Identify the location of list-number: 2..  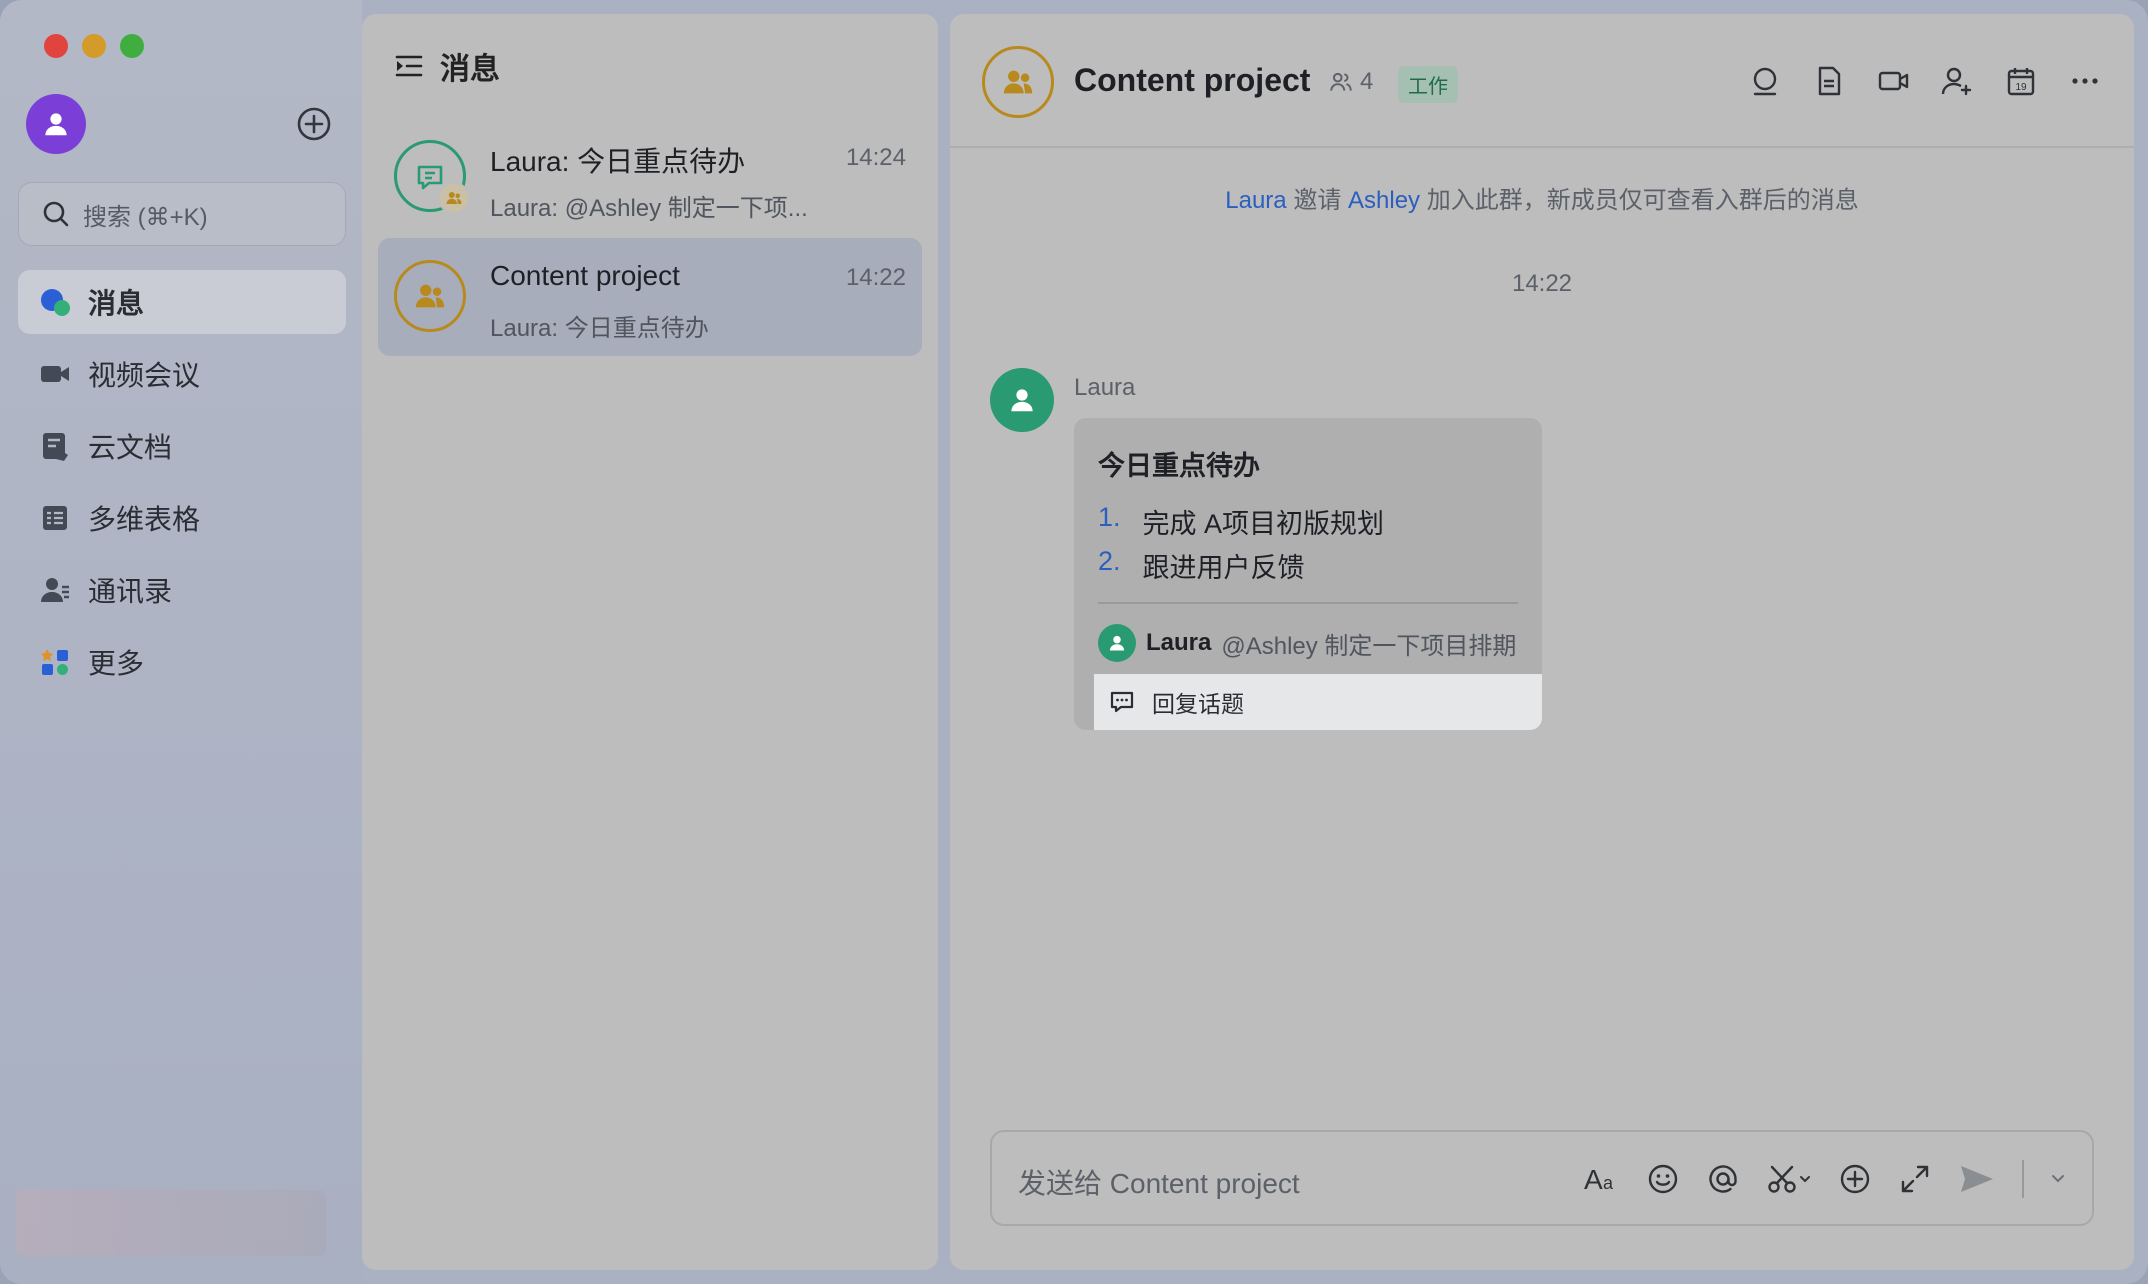
(1109, 561).